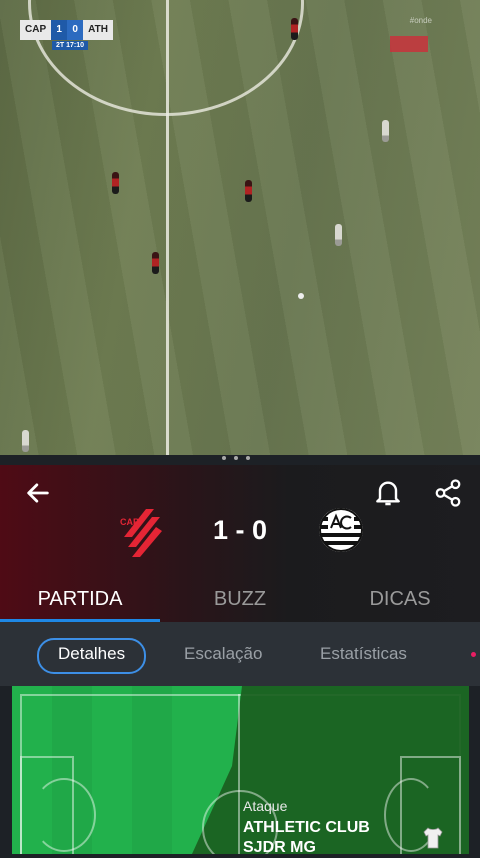 The height and width of the screenshot is (858, 480). I want to click on back-arrow-icon, so click(38, 493).